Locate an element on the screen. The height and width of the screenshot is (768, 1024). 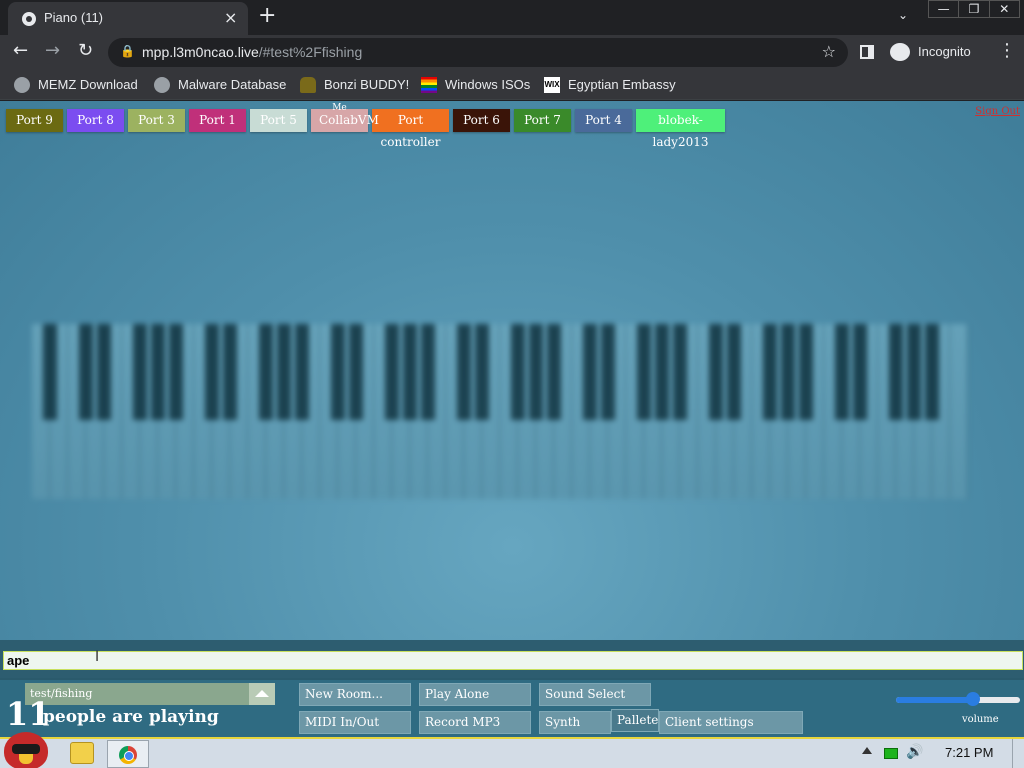
bookmark-malware-database: Malware Database is located at coordinates (232, 84).